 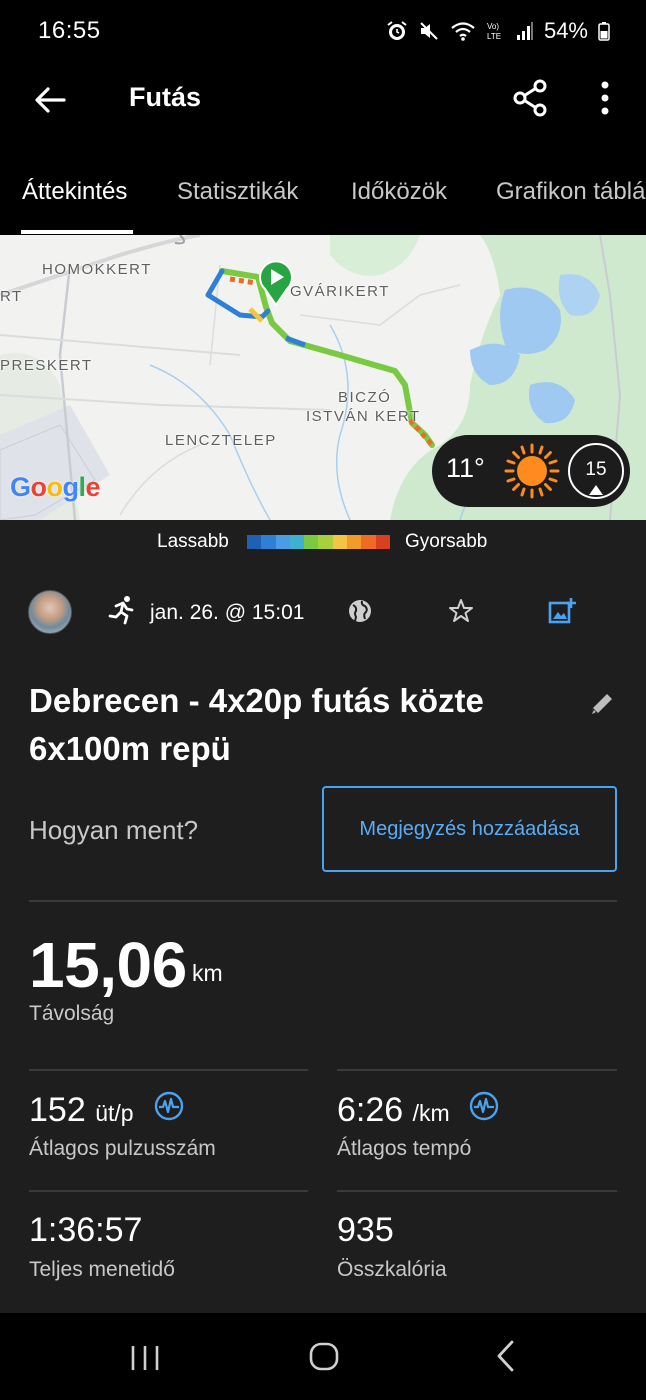 I want to click on add-note-button: Megjegyzés hozzáadása, so click(x=469, y=829).